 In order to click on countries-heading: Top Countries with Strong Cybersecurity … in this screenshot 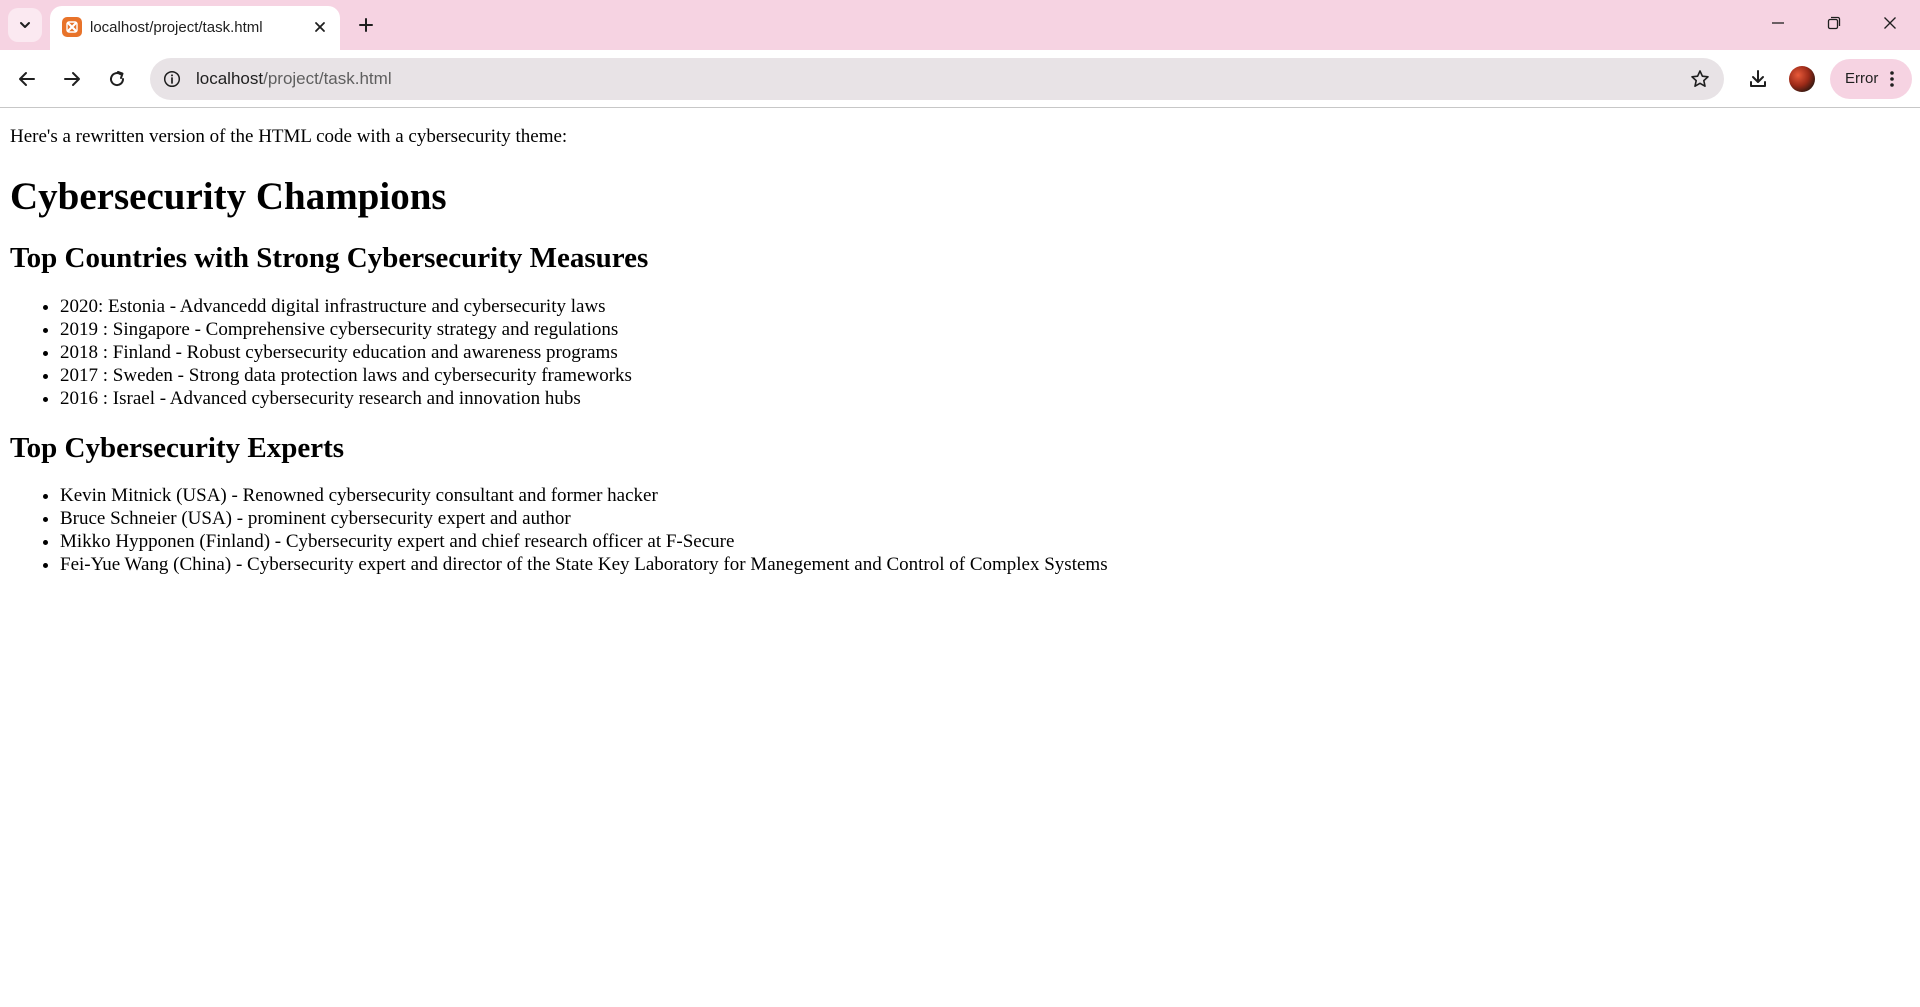, I will do `click(329, 258)`.